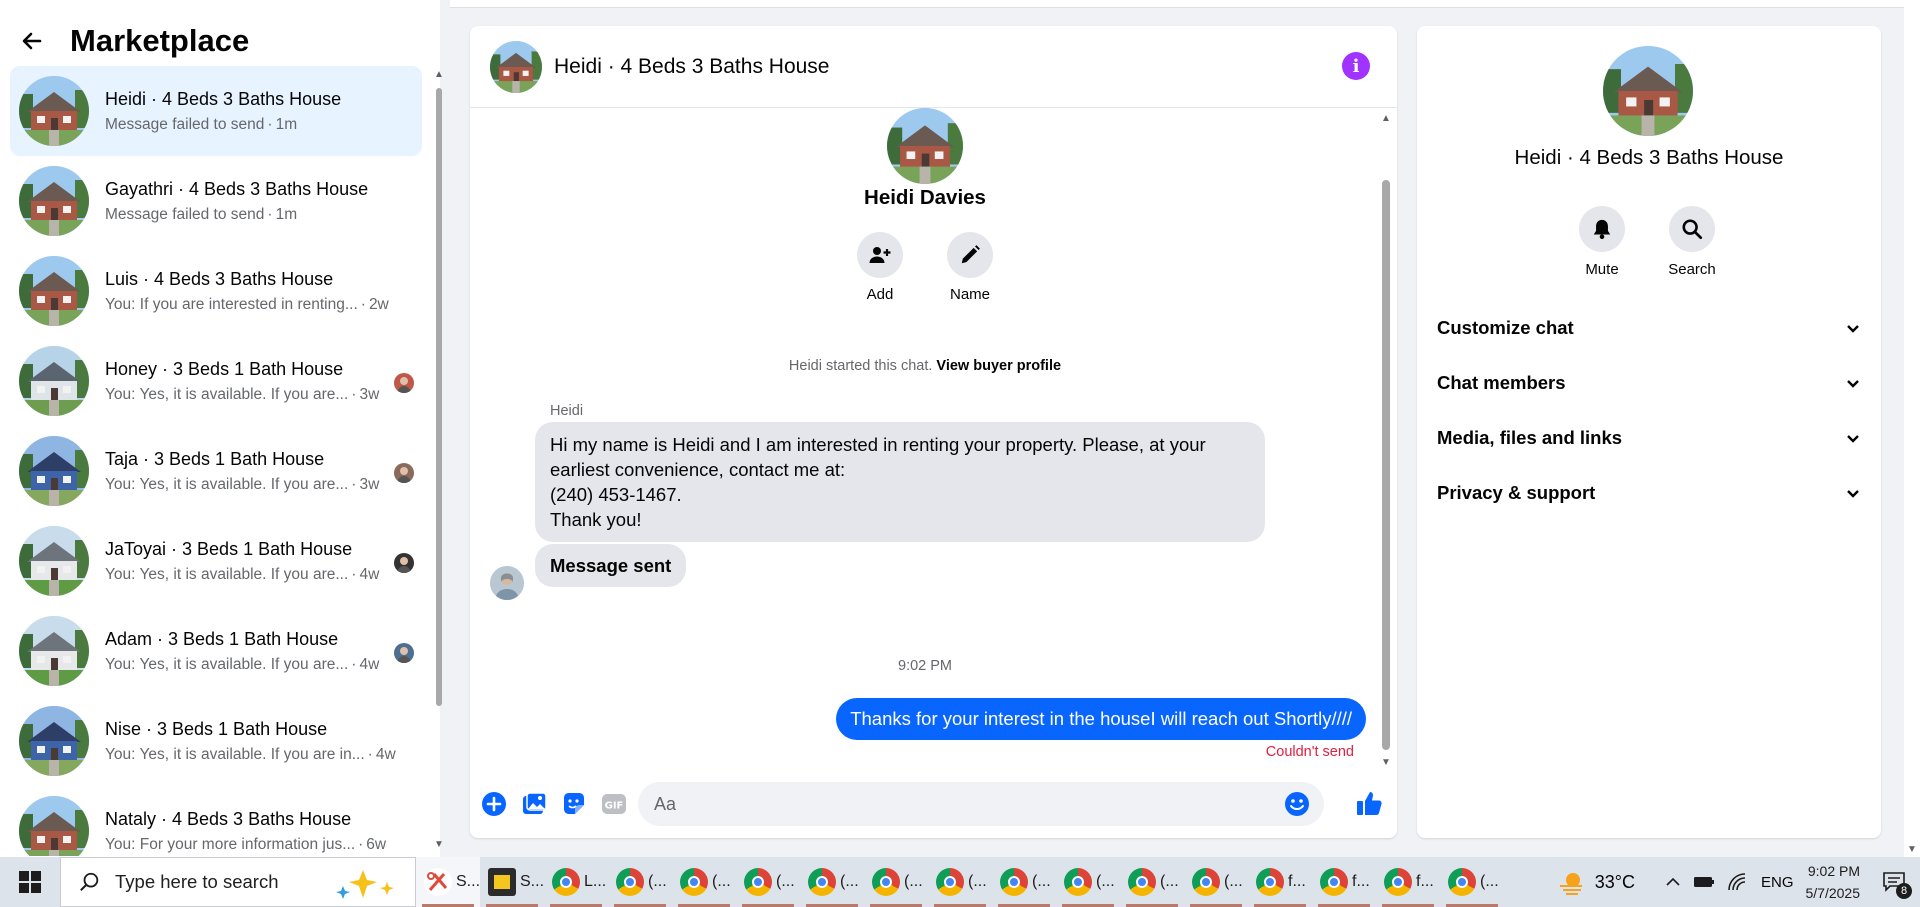  I want to click on media-files-links-section: Media, files and links, so click(1649, 438).